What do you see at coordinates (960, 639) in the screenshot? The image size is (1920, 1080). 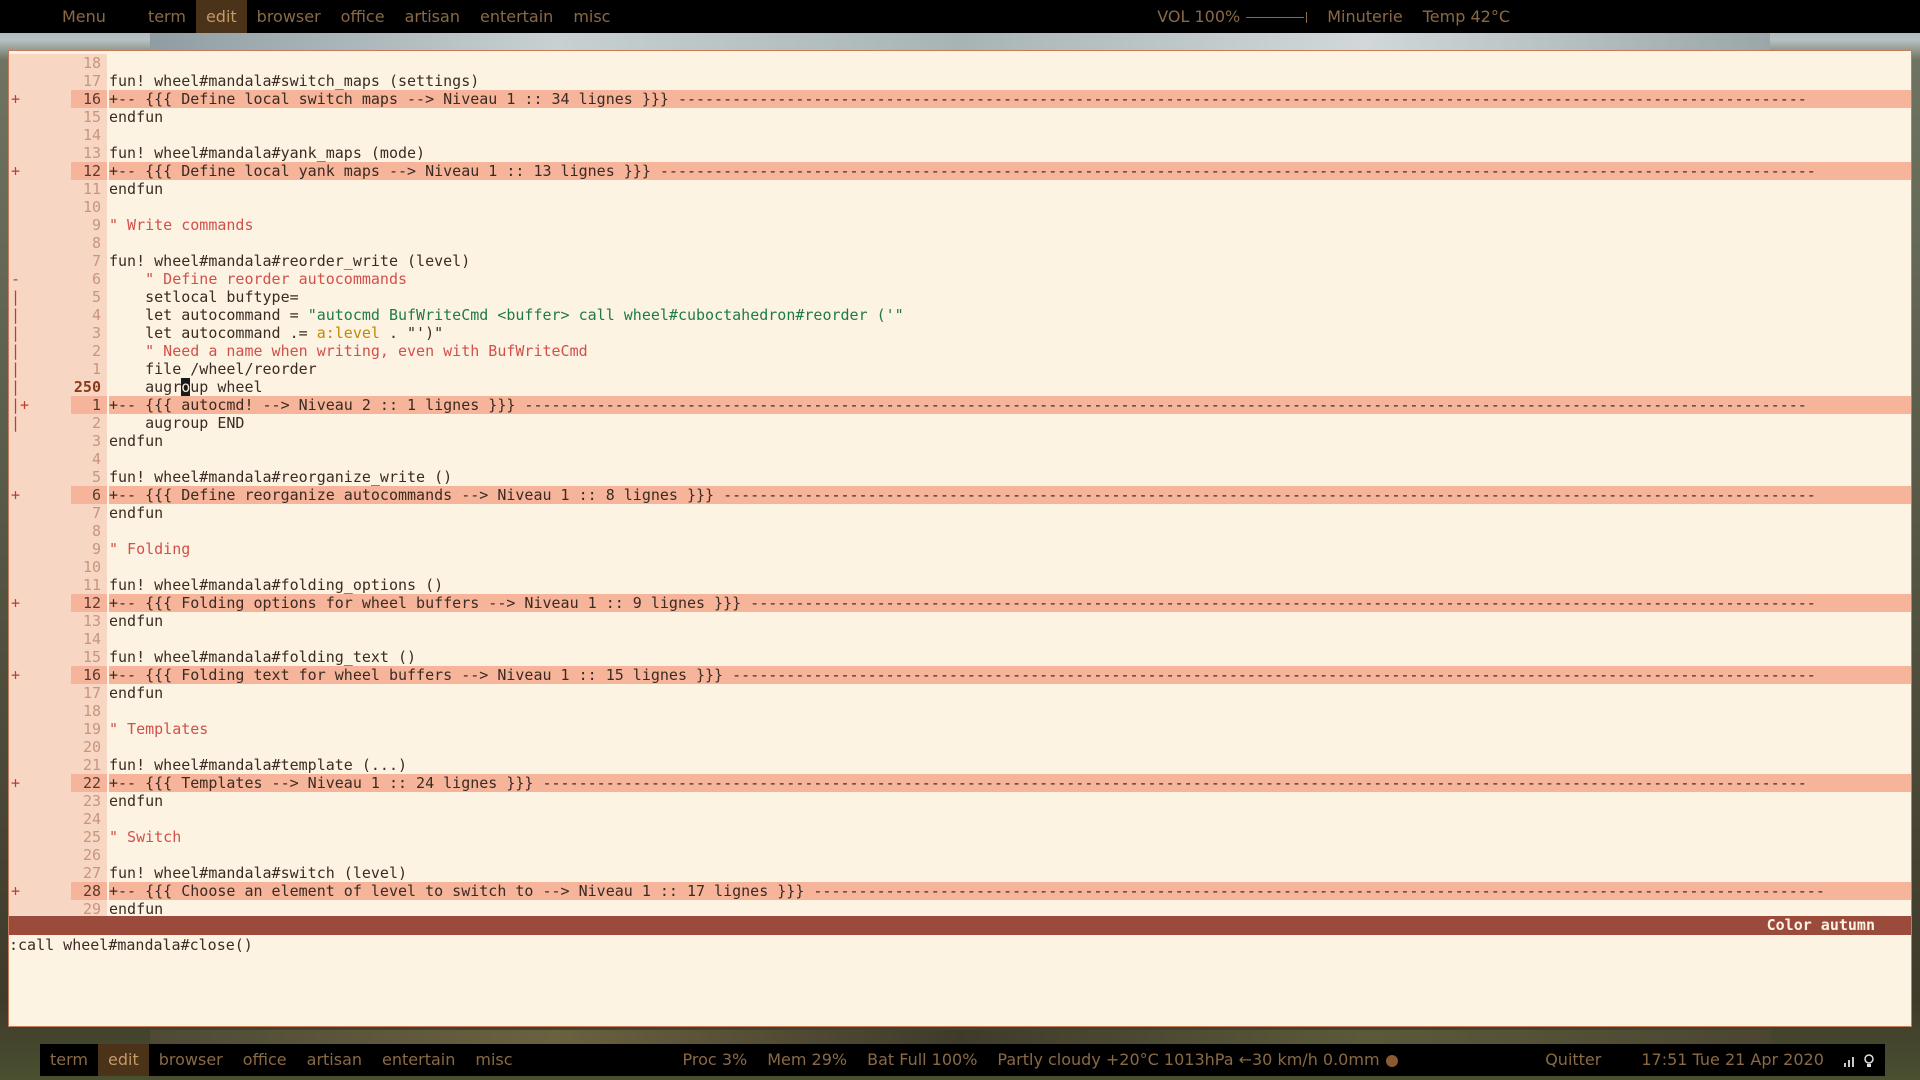 I see `code-line: 14` at bounding box center [960, 639].